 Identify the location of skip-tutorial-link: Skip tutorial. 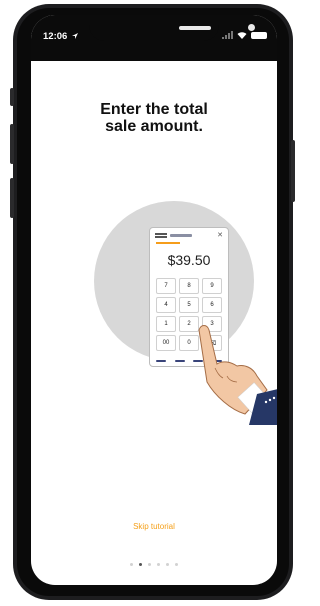
(154, 526).